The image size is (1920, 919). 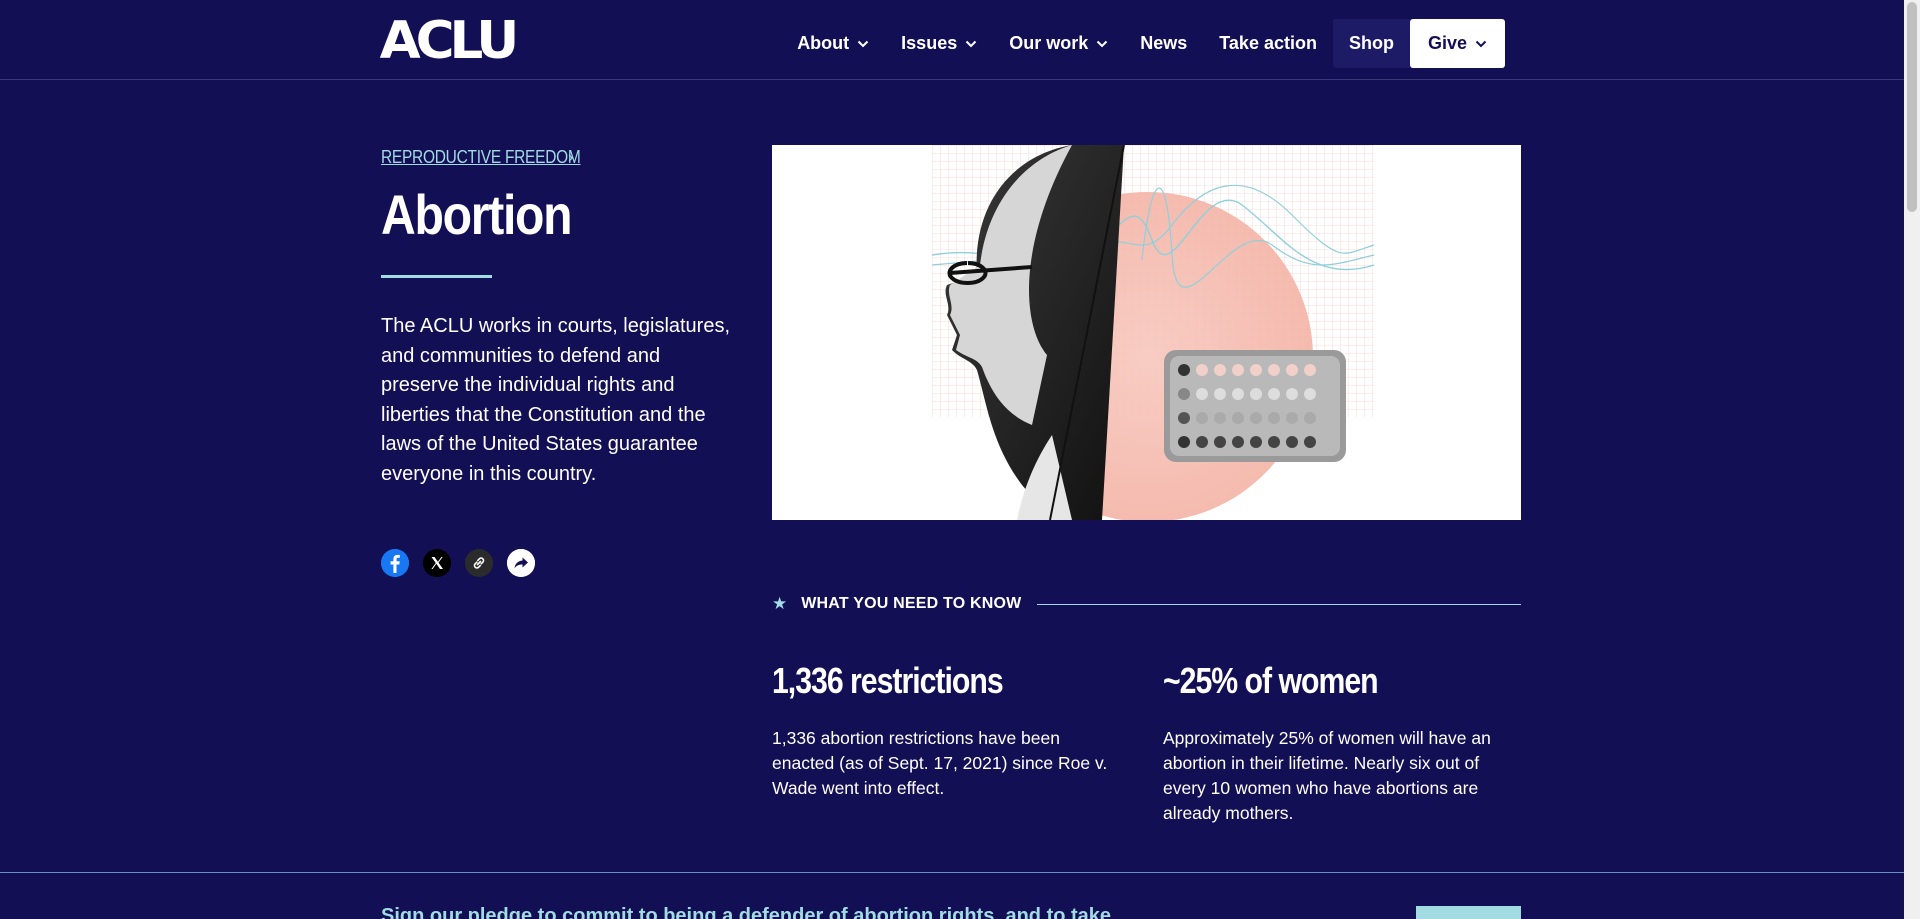 I want to click on facebook-icon, so click(x=395, y=563).